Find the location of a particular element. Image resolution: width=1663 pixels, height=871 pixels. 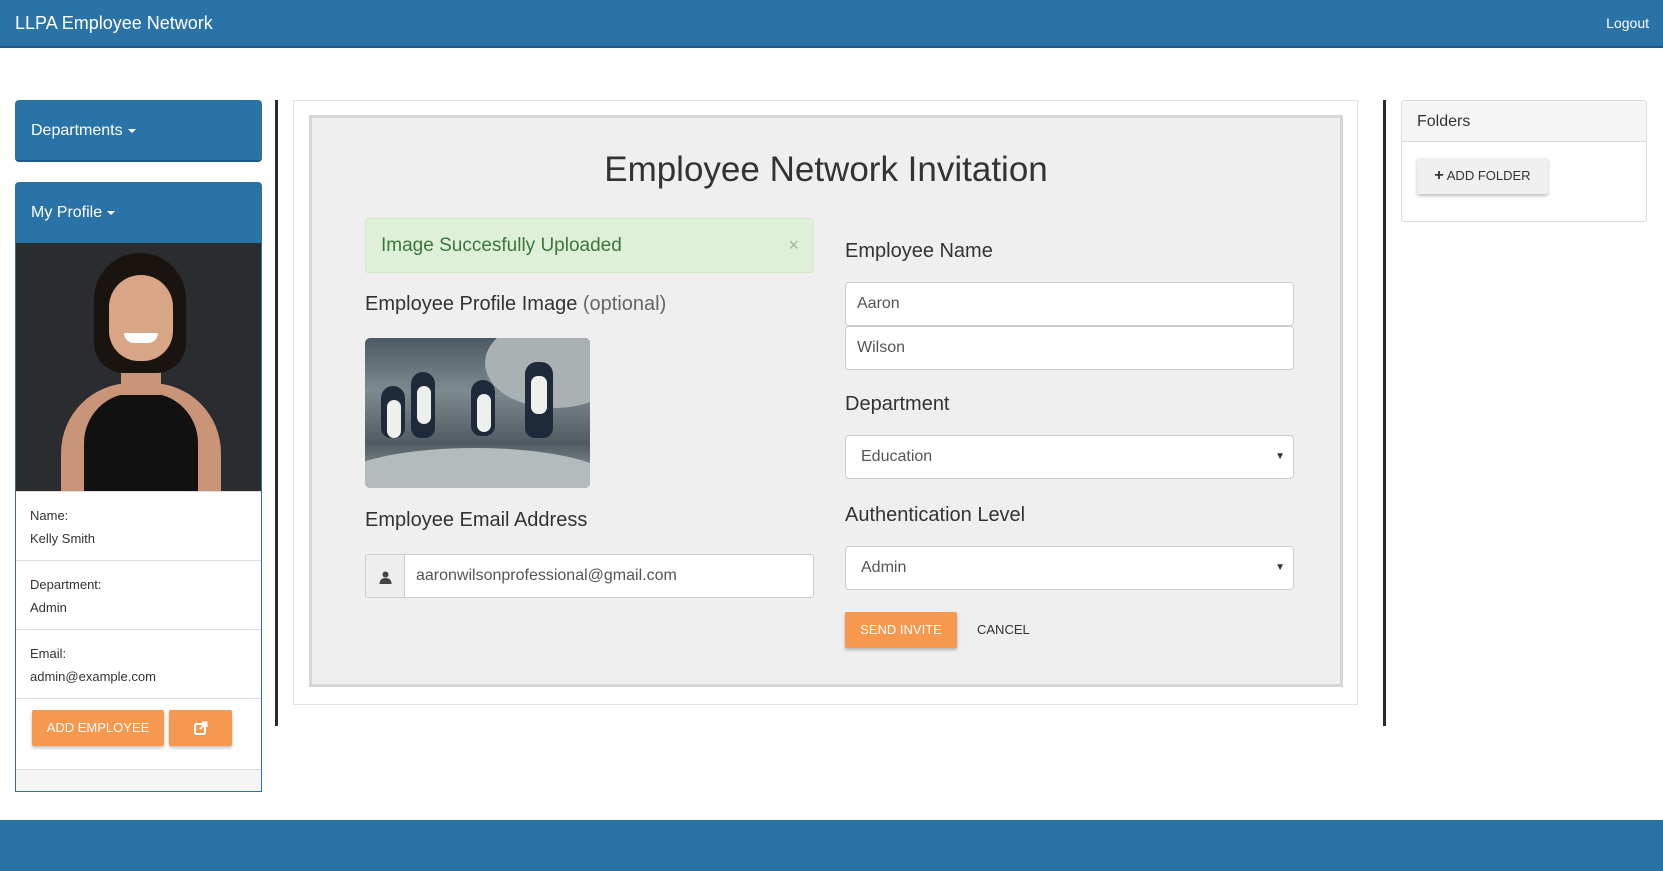

cancel-button: CANCEL is located at coordinates (1003, 630).